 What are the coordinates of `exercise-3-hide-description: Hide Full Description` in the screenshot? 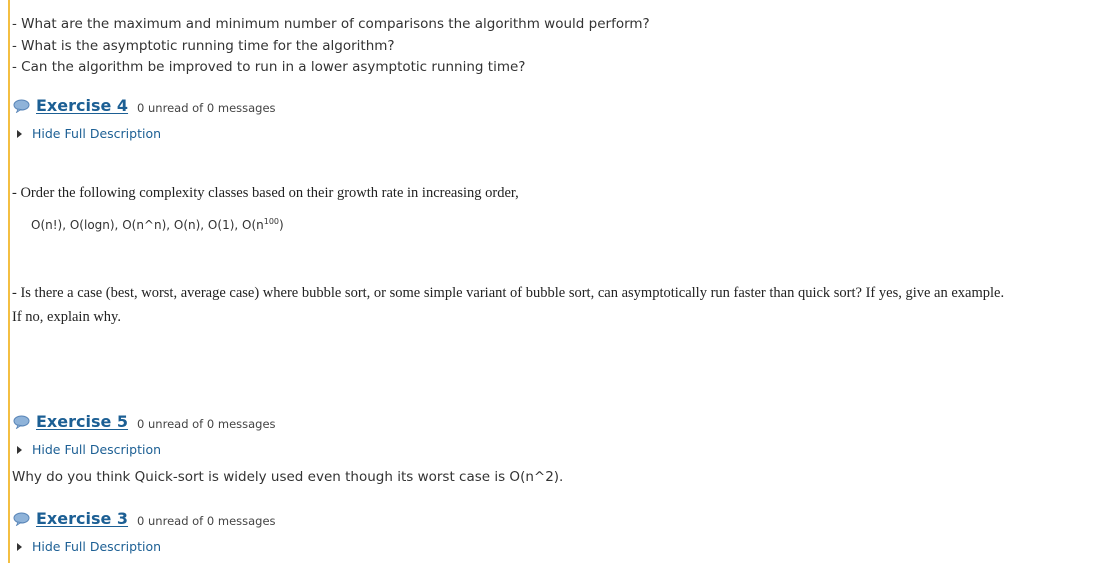 It's located at (89, 546).